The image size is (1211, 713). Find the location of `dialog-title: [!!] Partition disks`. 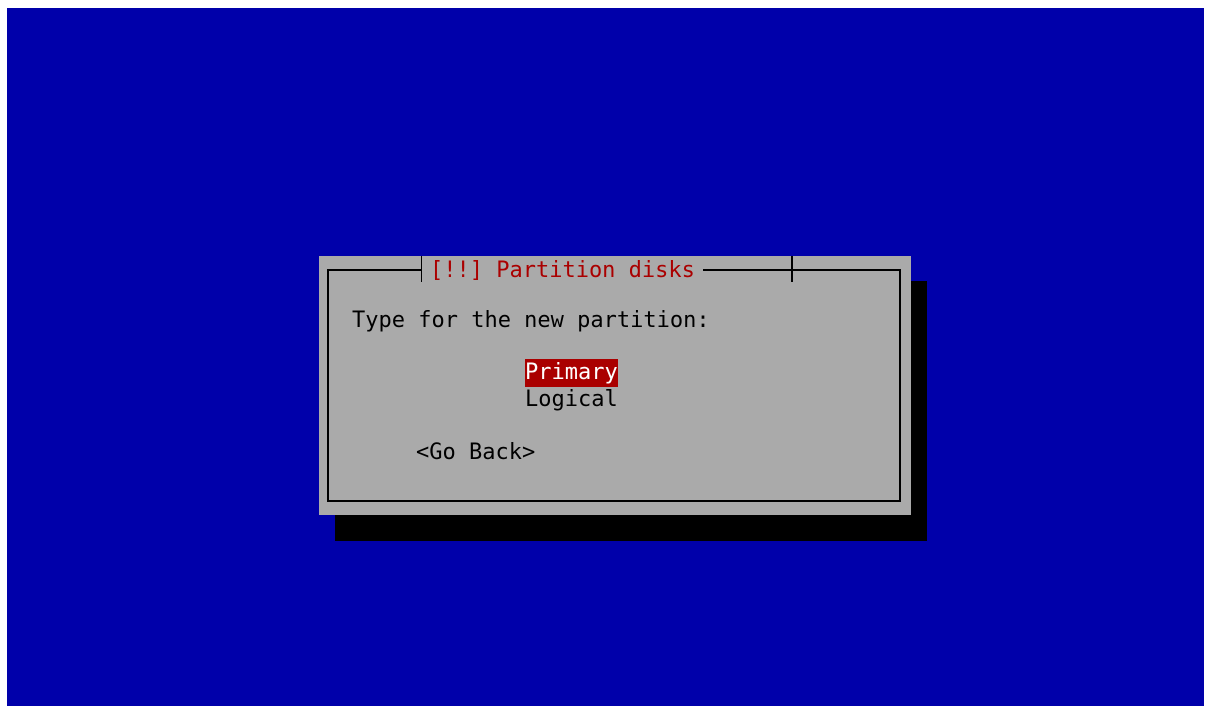

dialog-title: [!!] Partition disks is located at coordinates (562, 271).